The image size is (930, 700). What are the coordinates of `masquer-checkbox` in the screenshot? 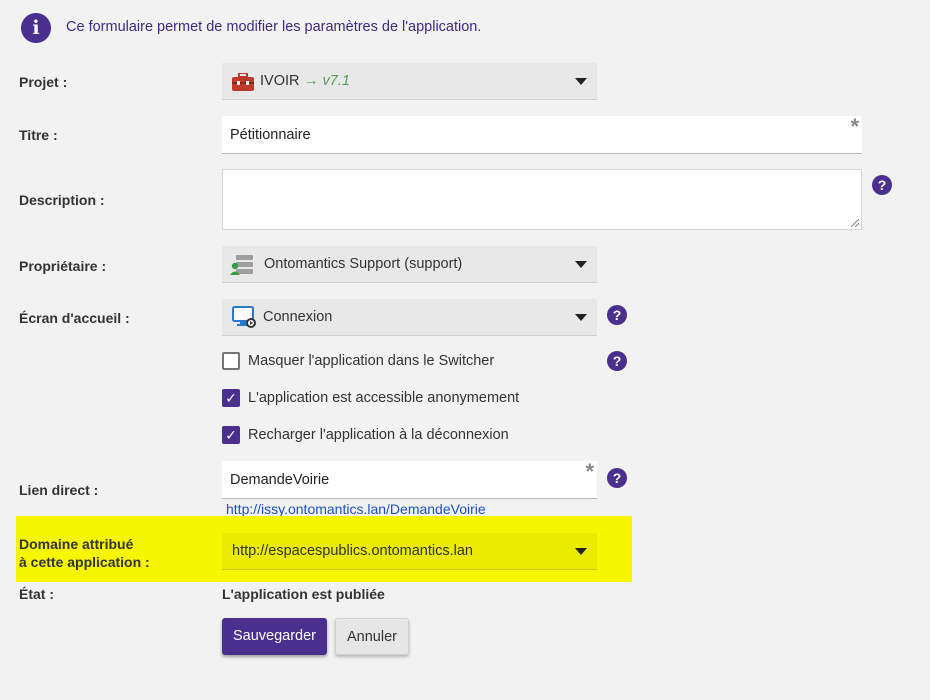 It's located at (231, 361).